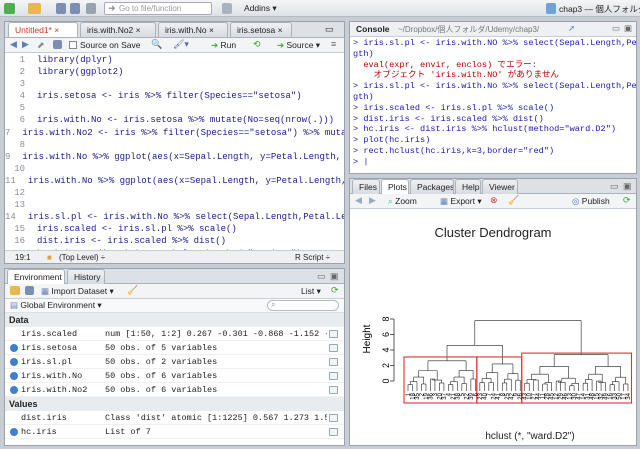  Describe the element at coordinates (500, 186) in the screenshot. I see `tab-viewer: Viewer` at that location.